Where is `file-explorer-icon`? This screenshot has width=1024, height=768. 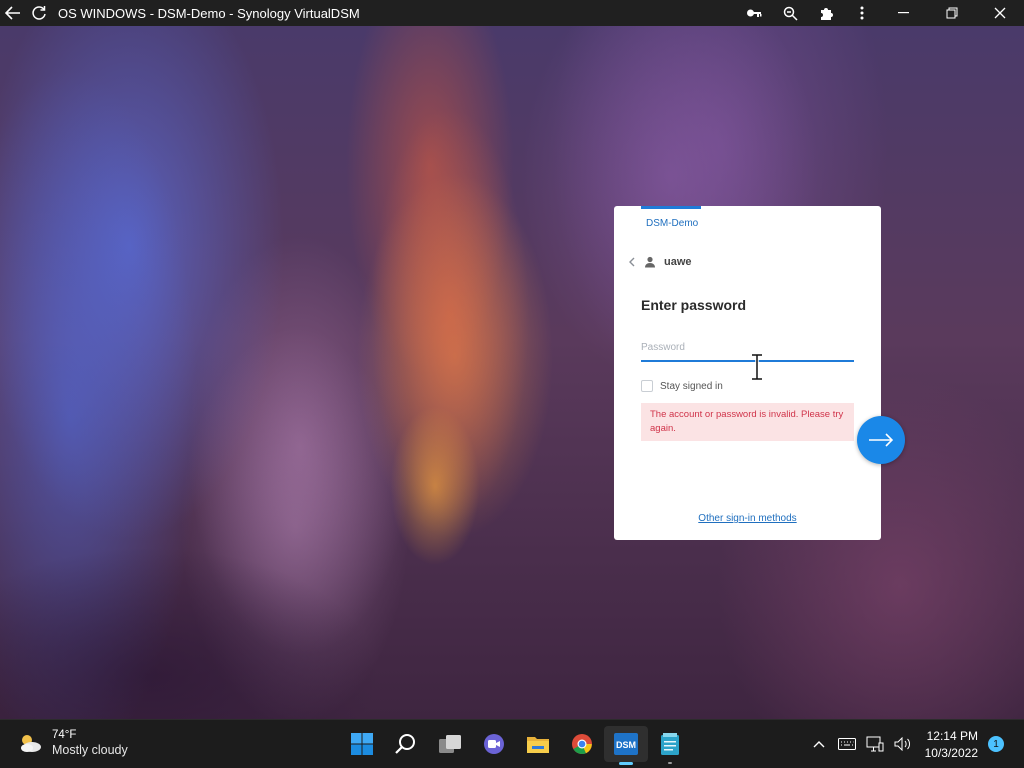 file-explorer-icon is located at coordinates (538, 744).